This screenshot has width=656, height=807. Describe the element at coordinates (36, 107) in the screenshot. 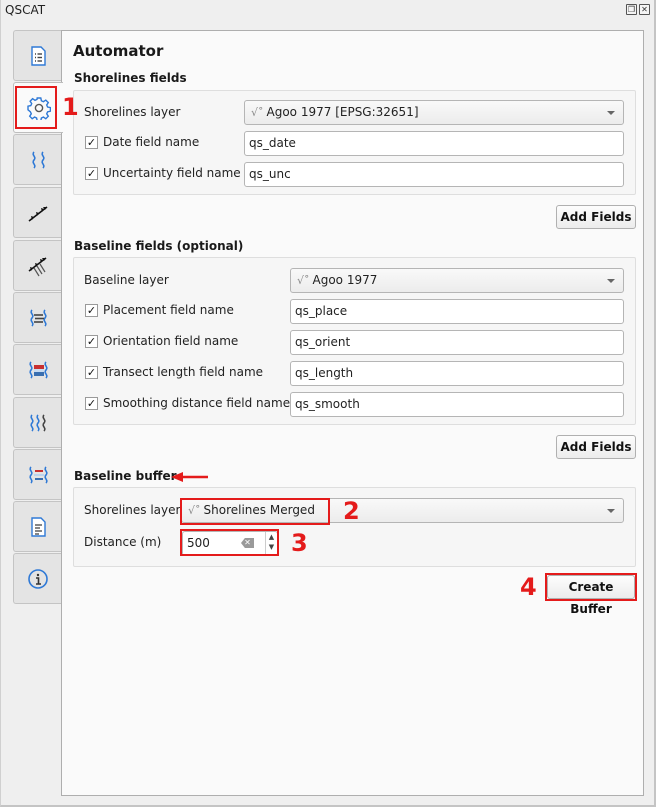

I see `step1-highlight` at that location.